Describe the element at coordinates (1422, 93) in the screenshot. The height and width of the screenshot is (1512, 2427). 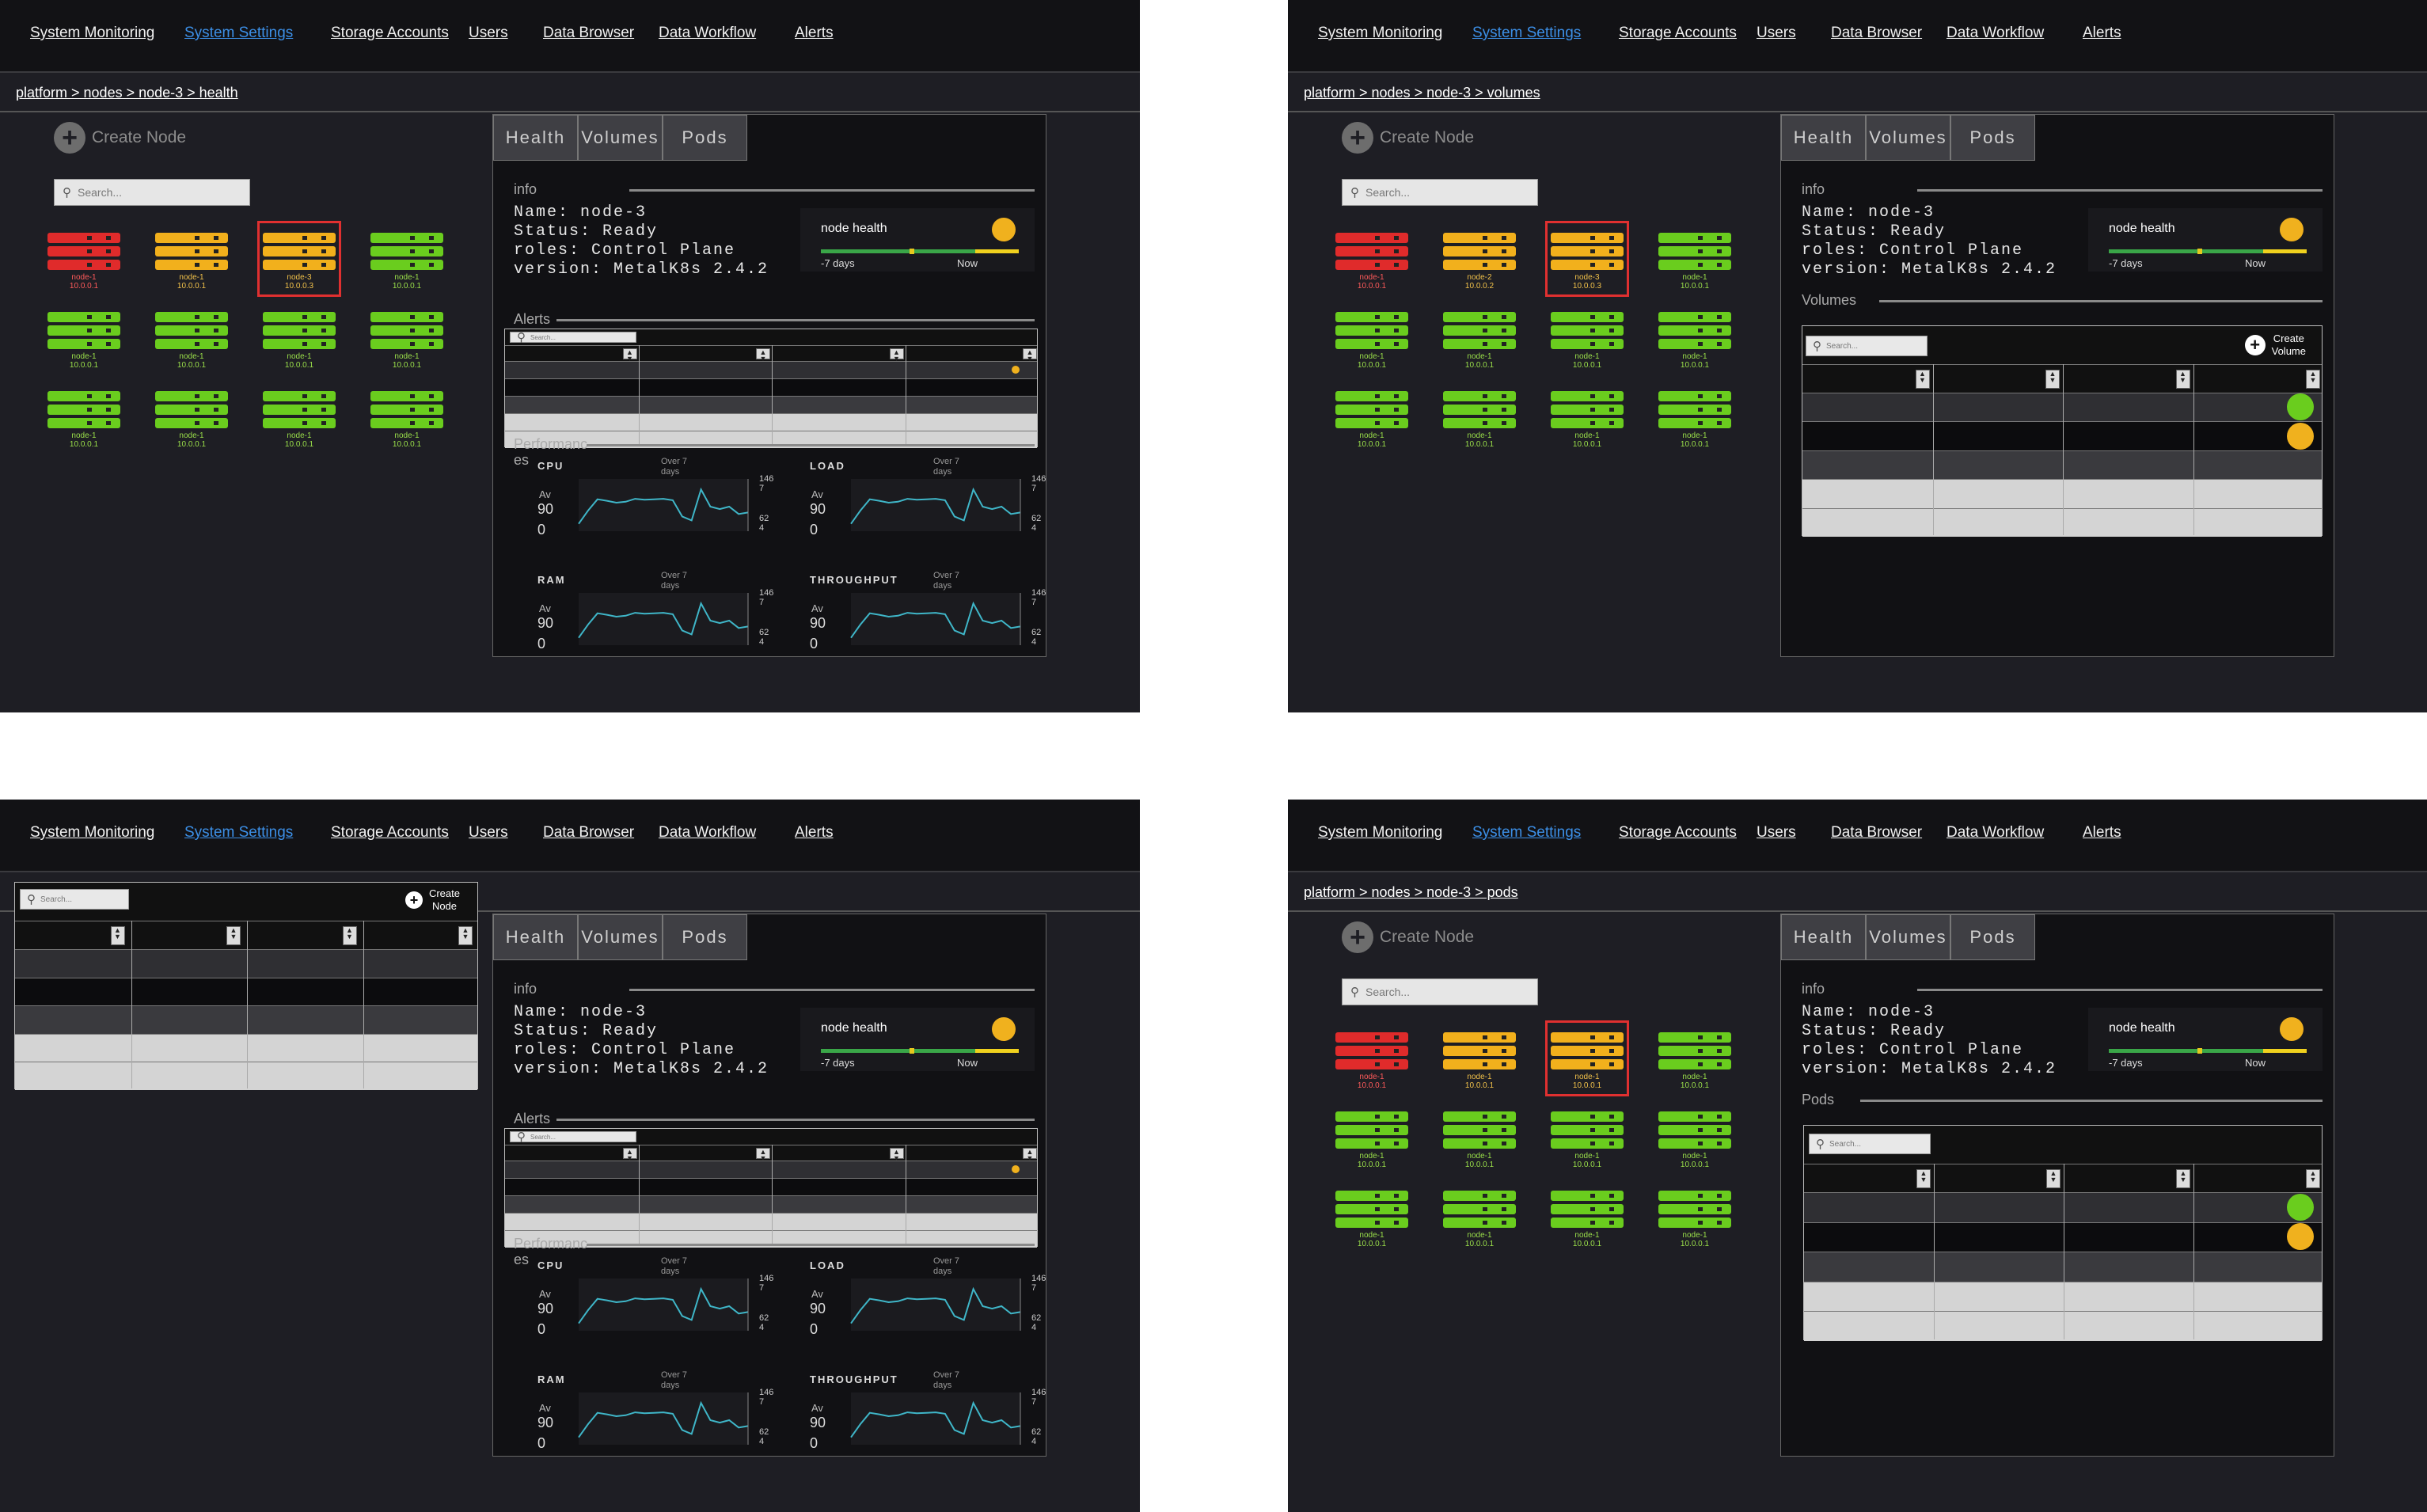
I see `breadcrumb: platform > nodes > node-3 > volumes` at that location.